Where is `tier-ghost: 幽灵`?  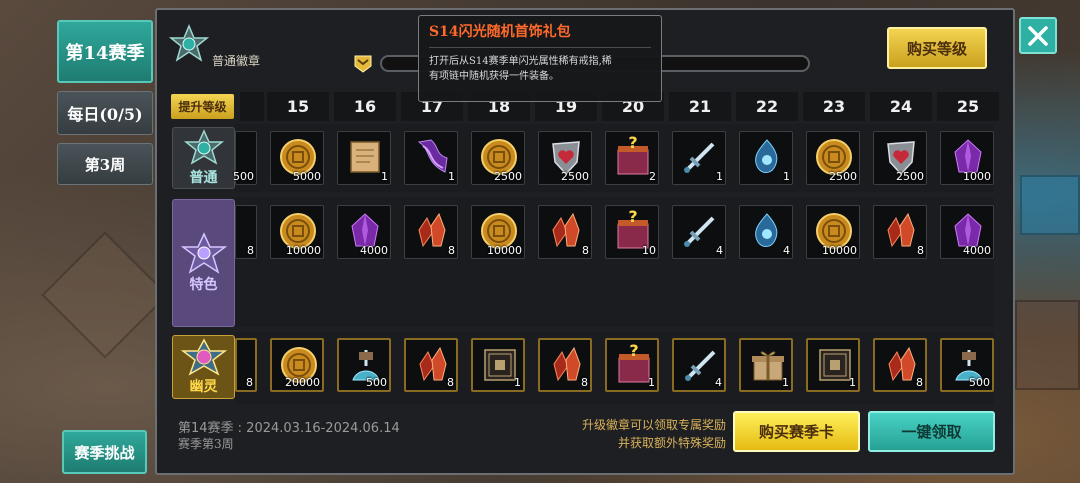 tier-ghost: 幽灵 is located at coordinates (203, 367).